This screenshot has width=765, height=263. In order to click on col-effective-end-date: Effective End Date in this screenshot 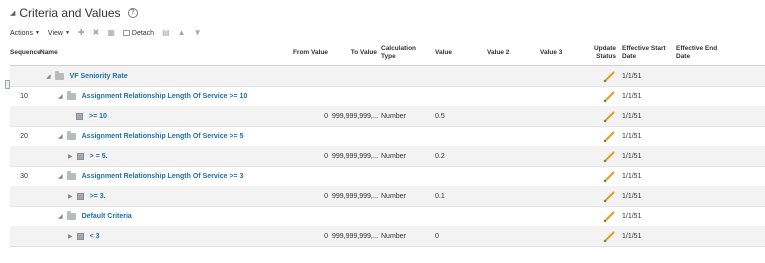, I will do `click(701, 53)`.